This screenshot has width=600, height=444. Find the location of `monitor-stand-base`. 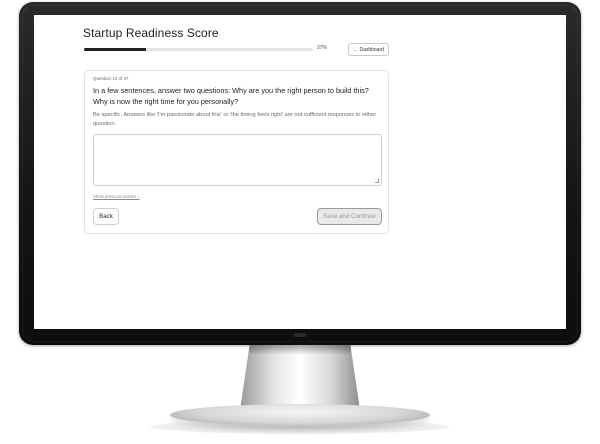

monitor-stand-base is located at coordinates (300, 415).